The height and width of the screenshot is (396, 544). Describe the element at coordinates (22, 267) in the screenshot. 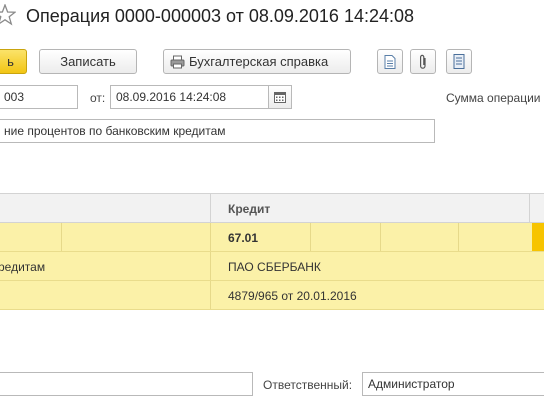

I see `debit-subconto-cell: редитам` at that location.